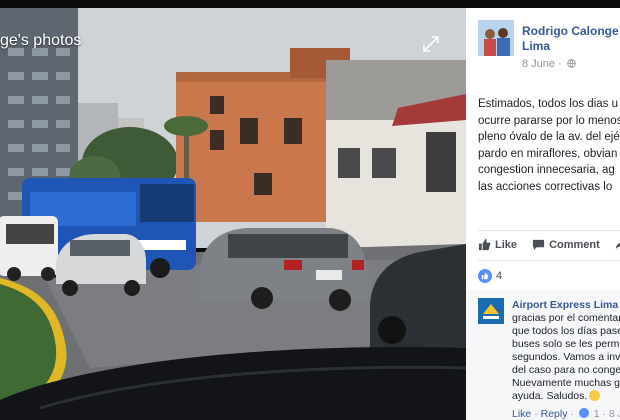 This screenshot has height=420, width=620. What do you see at coordinates (596, 414) in the screenshot?
I see `comment-like-count: 1` at bounding box center [596, 414].